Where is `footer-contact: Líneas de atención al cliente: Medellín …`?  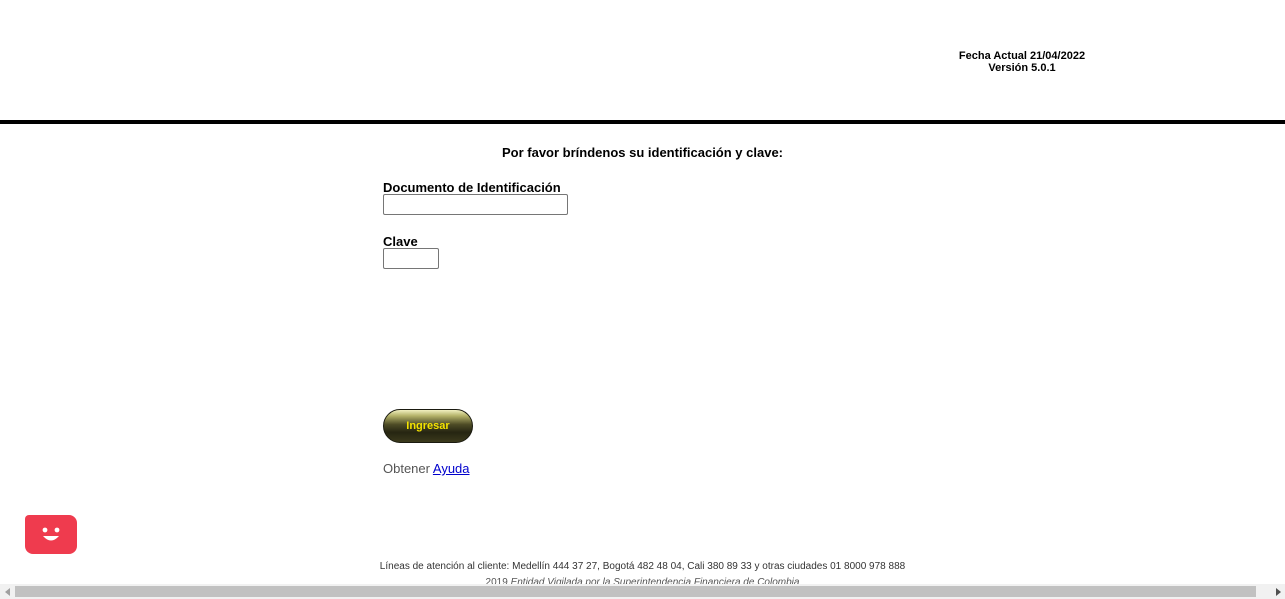
footer-contact: Líneas de atención al cliente: Medellín … is located at coordinates (642, 566).